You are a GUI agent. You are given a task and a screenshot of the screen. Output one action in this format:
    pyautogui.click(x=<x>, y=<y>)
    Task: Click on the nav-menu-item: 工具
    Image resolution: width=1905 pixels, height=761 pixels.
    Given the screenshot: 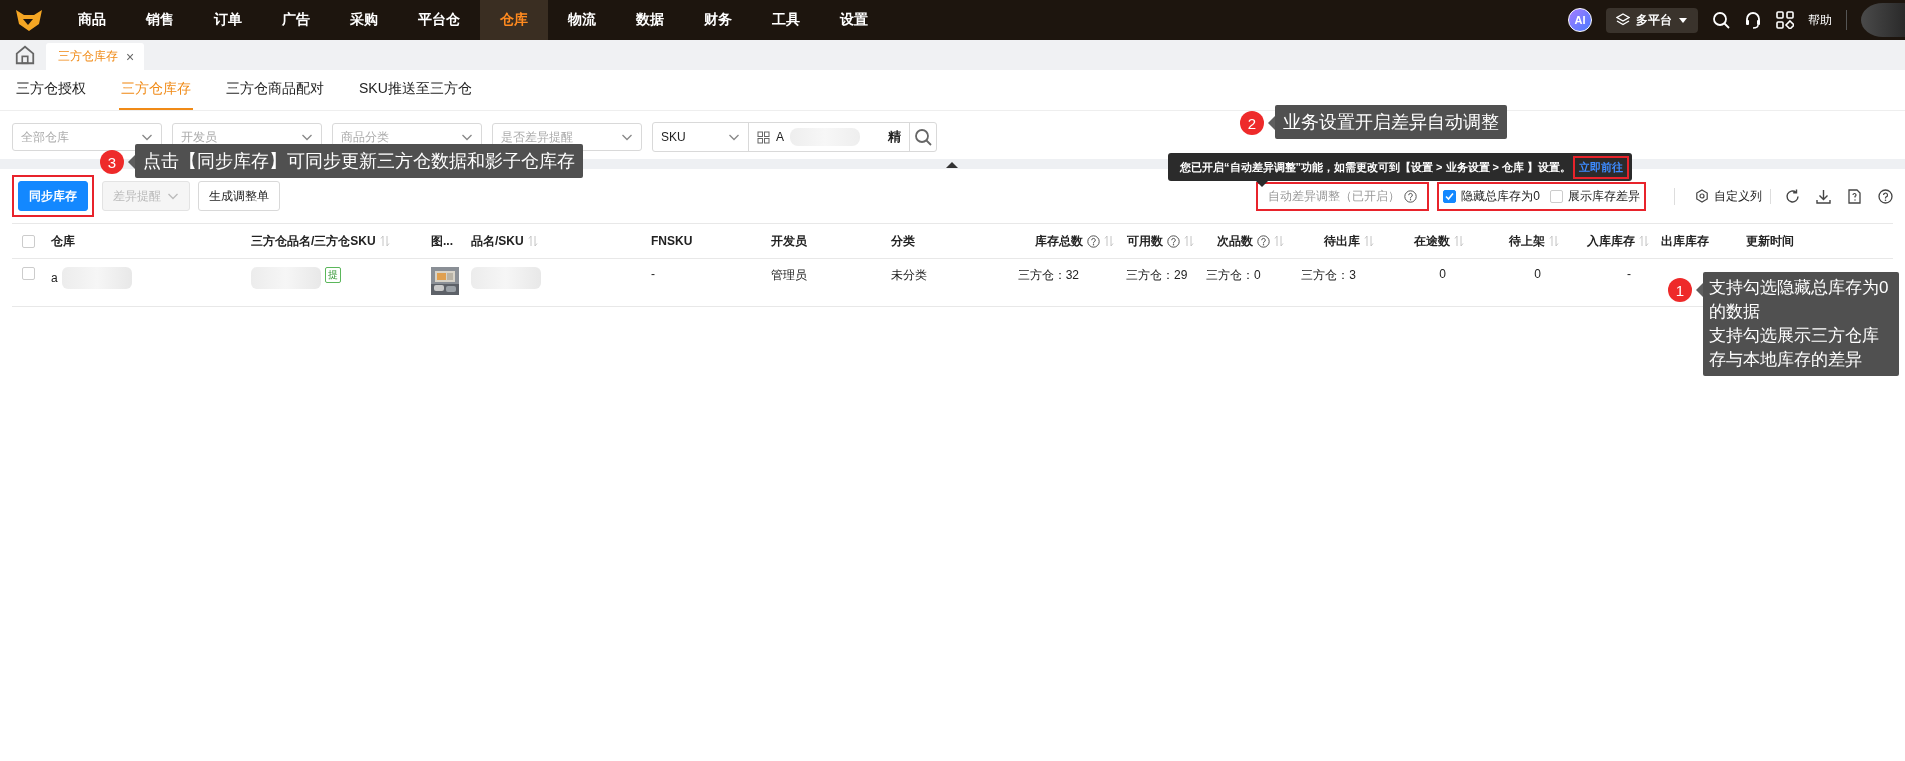 What is the action you would take?
    pyautogui.click(x=786, y=20)
    